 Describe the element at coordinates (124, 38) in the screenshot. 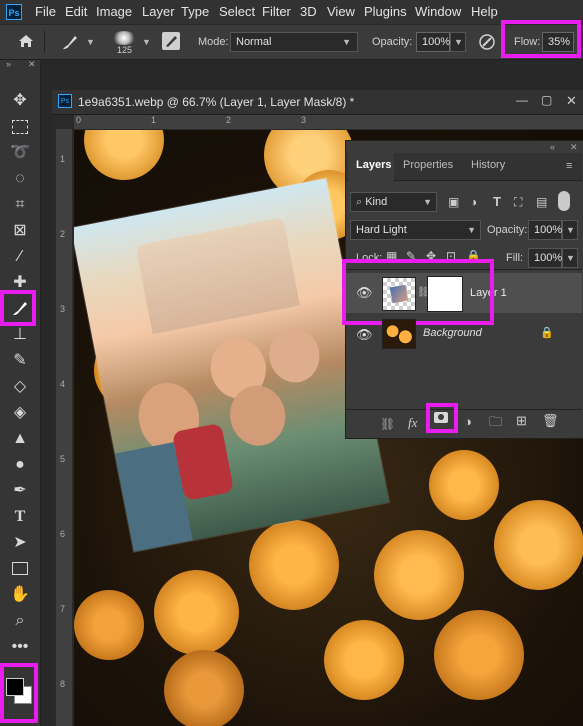

I see `brush-tip-icon` at that location.